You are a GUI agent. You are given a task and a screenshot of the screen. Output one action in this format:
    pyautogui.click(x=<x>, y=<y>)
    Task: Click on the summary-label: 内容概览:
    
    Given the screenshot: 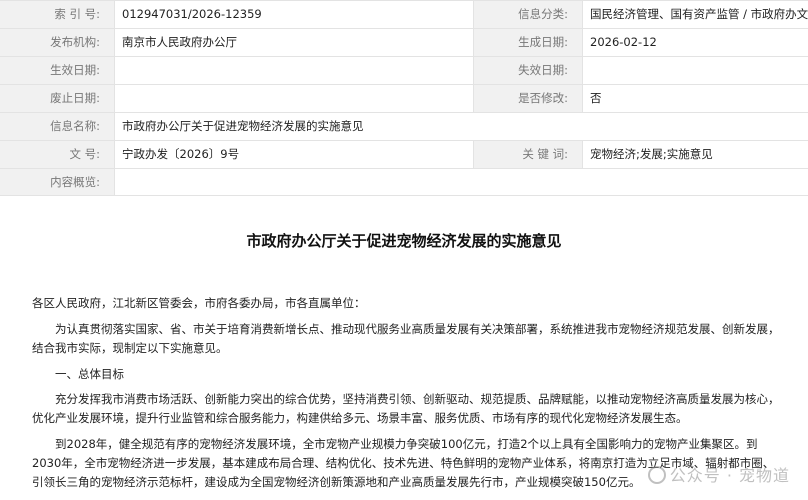 What is the action you would take?
    pyautogui.click(x=57, y=182)
    